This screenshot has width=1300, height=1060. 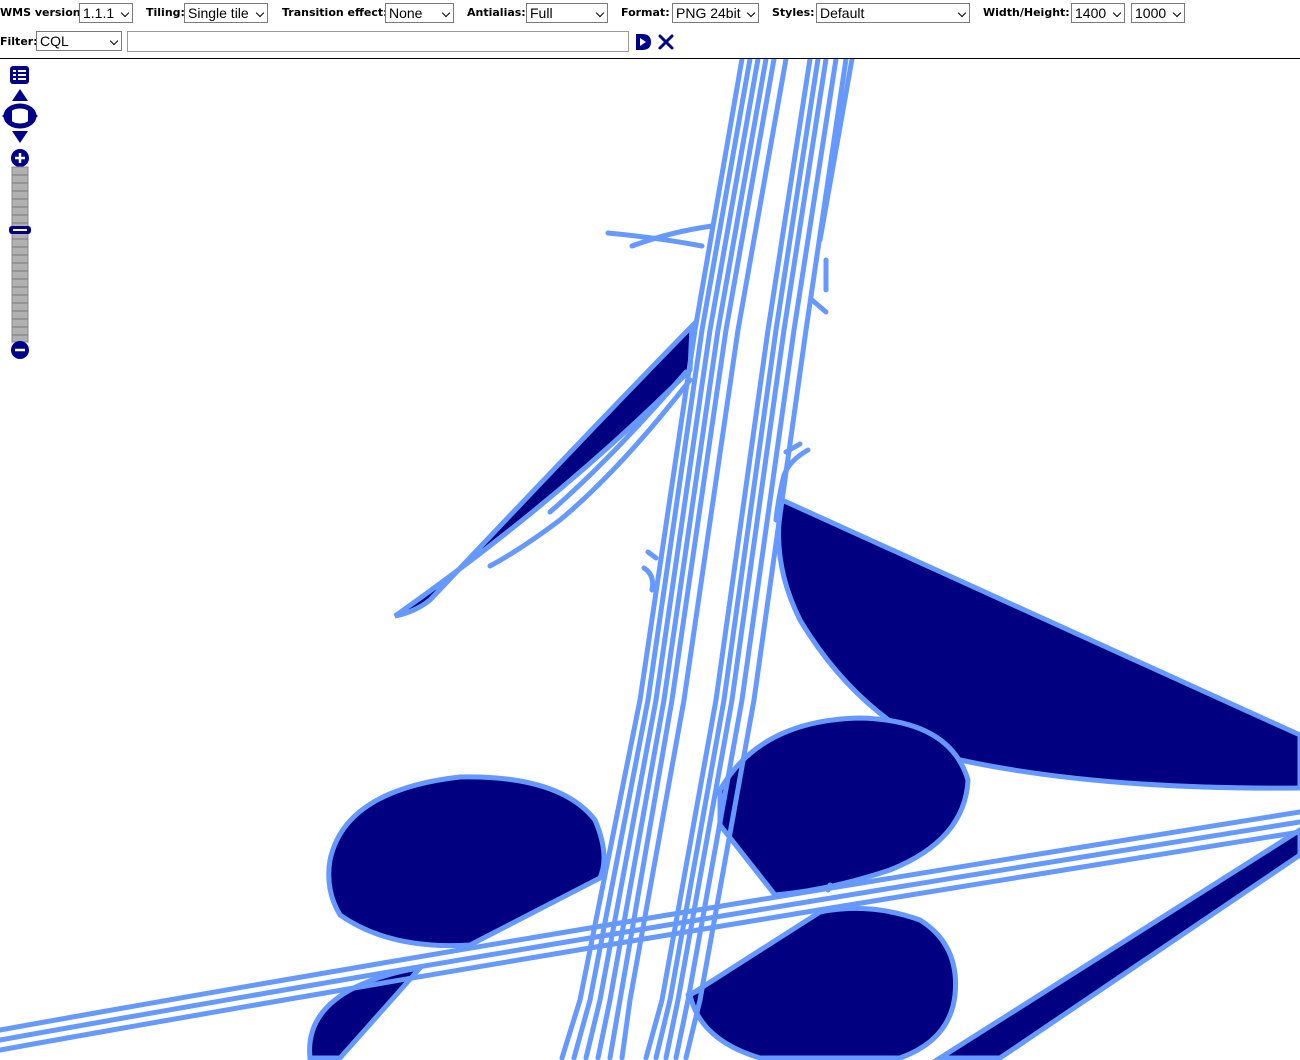 I want to click on styles-select: Default, so click(x=893, y=13).